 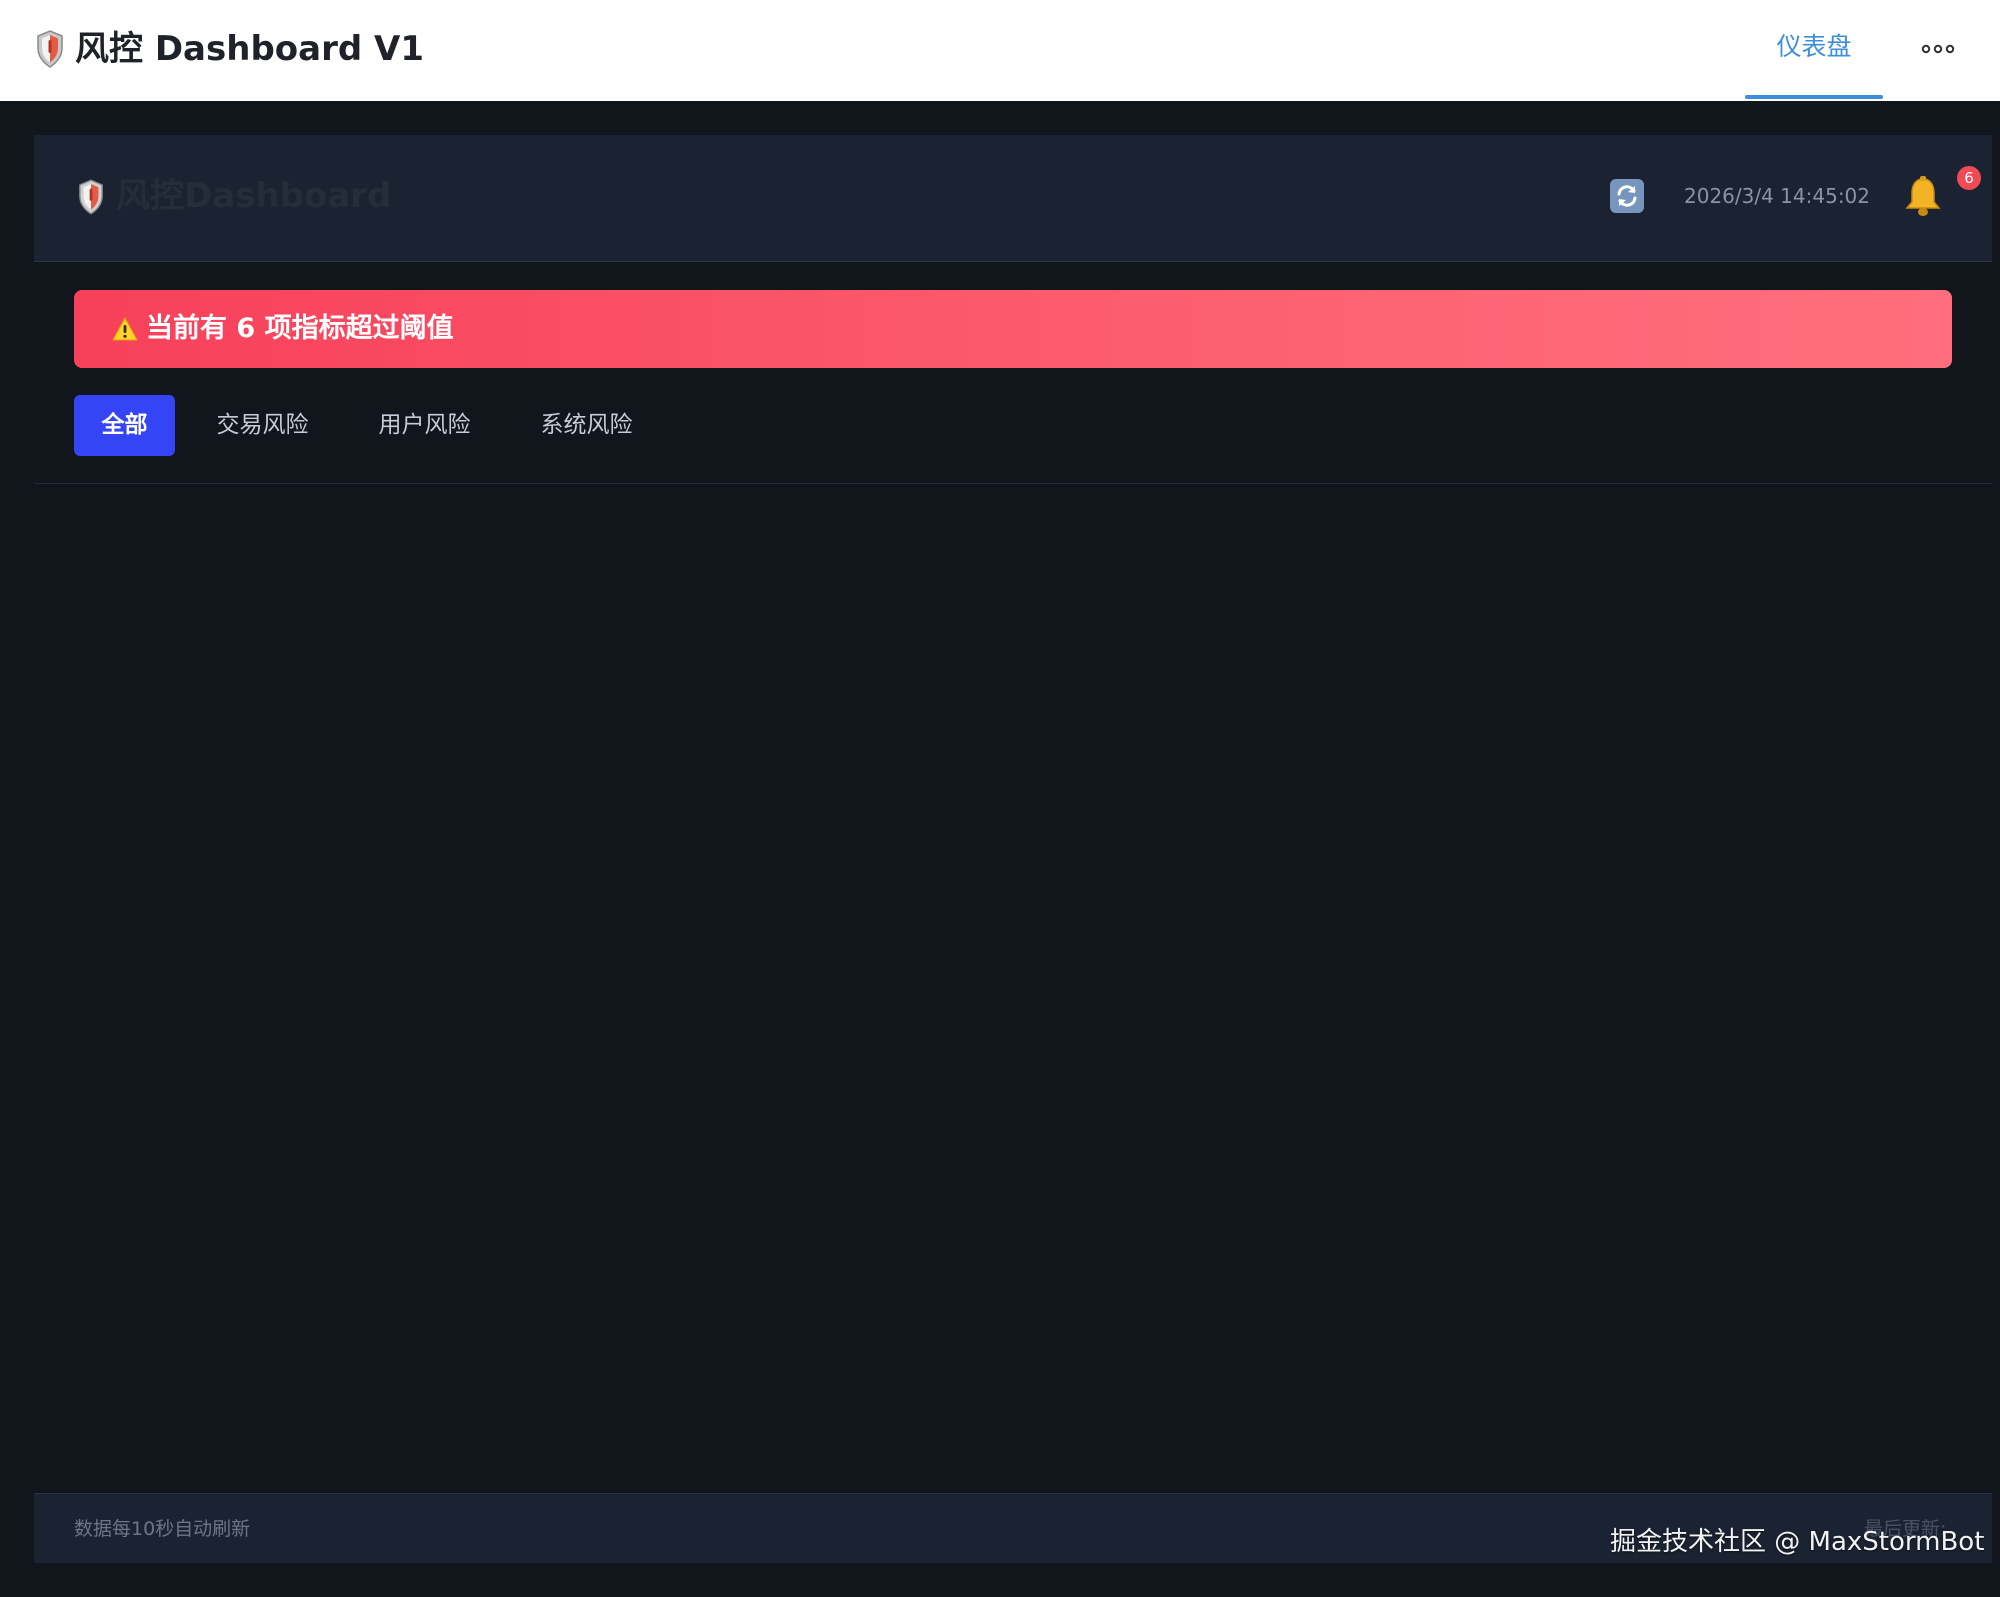 What do you see at coordinates (254, 196) in the screenshot?
I see `dashboard-title: 风控Dashboard` at bounding box center [254, 196].